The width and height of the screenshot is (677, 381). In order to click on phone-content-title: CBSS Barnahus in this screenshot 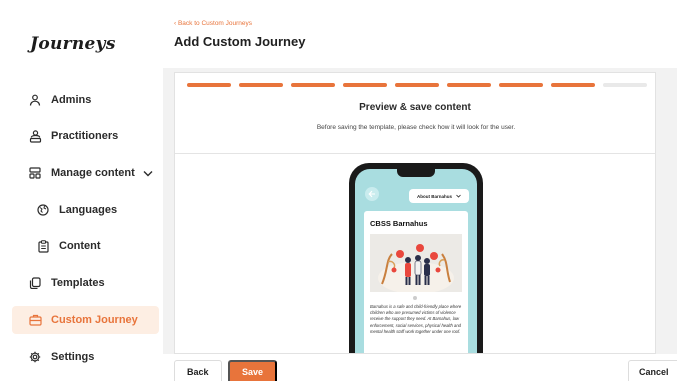, I will do `click(399, 223)`.